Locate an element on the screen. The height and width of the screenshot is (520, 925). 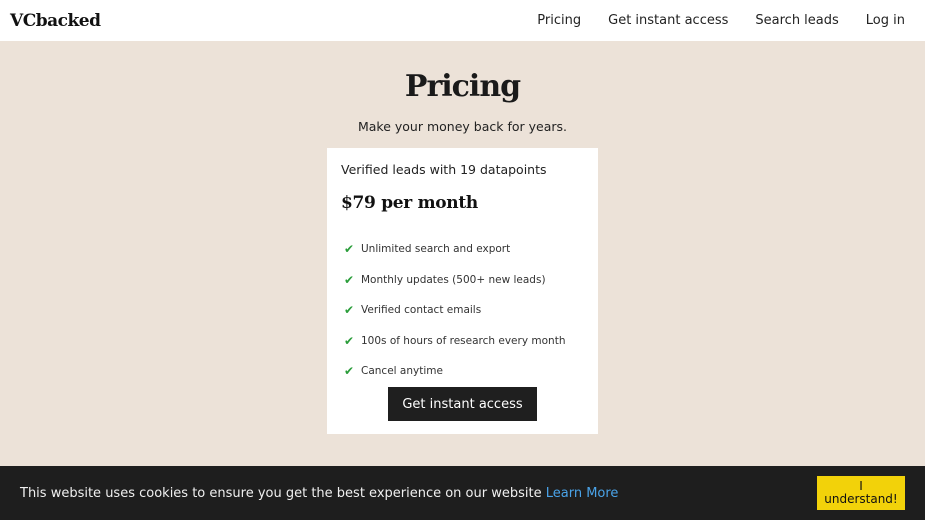
nav-link-search-leads: Search leads is located at coordinates (796, 20).